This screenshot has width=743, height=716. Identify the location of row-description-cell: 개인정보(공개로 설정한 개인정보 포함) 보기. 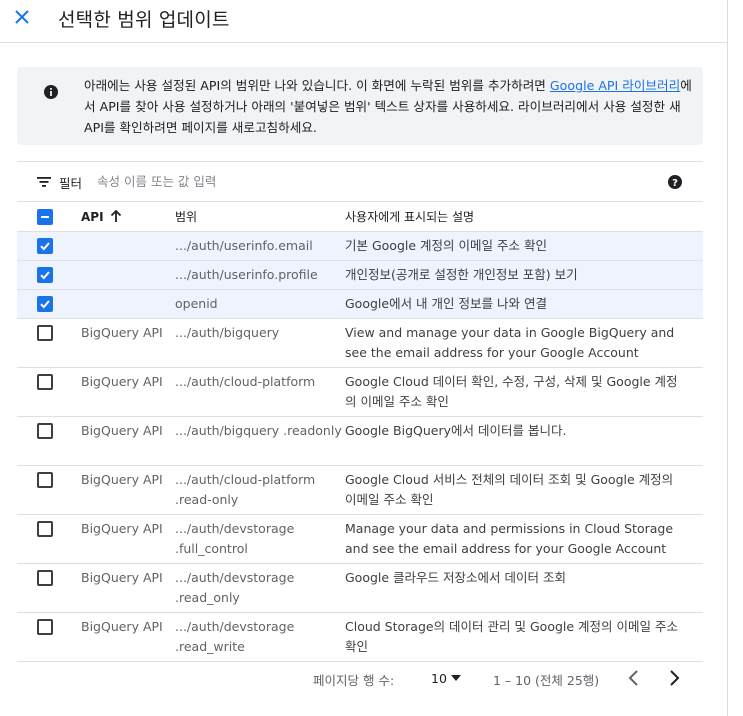
(524, 275).